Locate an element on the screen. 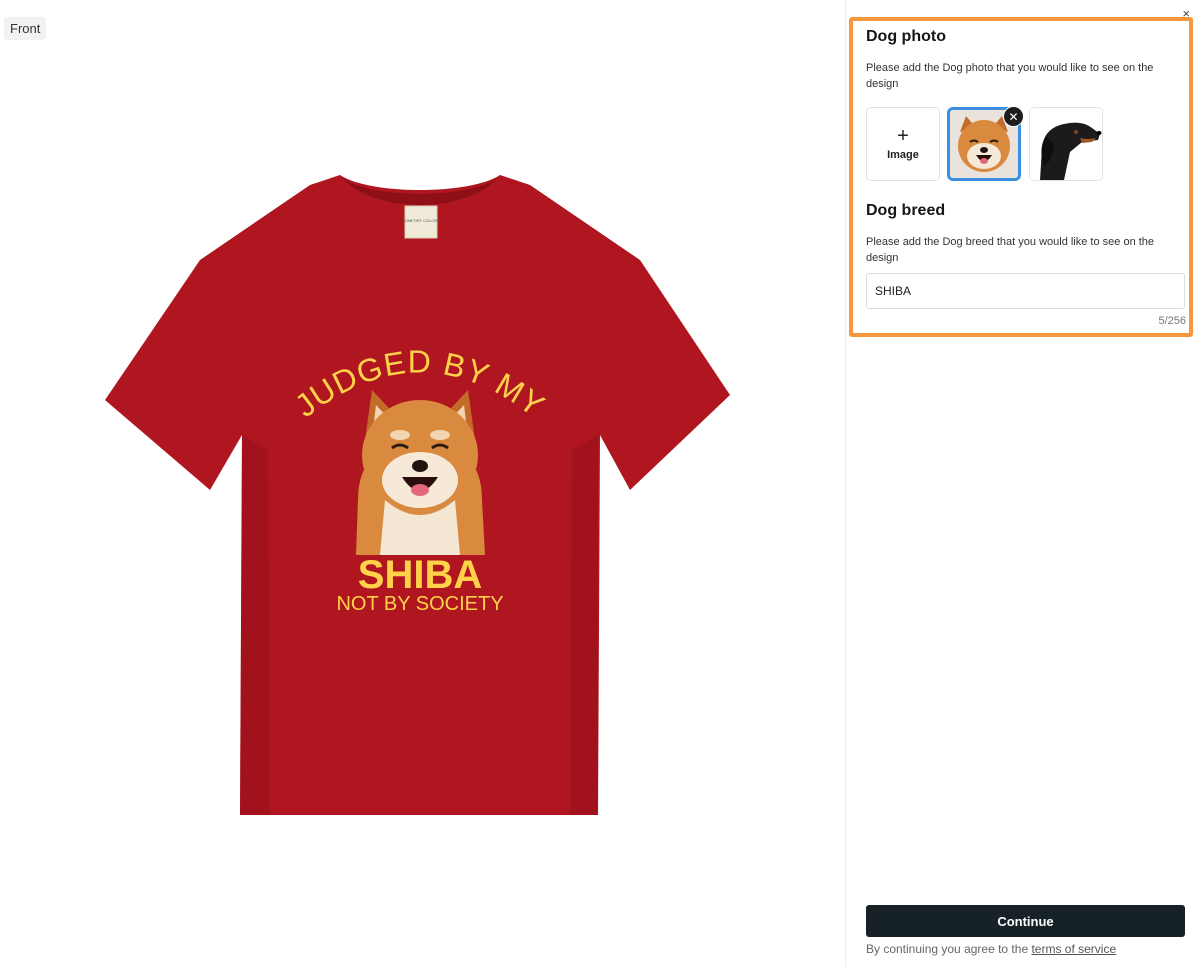  plus-icon: + is located at coordinates (903, 136).